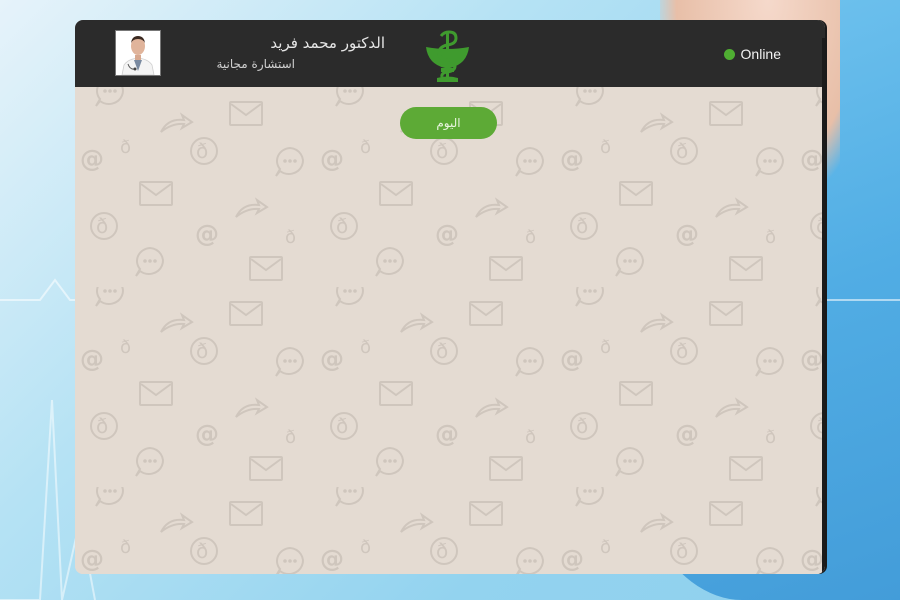 The height and width of the screenshot is (600, 900). What do you see at coordinates (760, 54) in the screenshot?
I see `status-label: Online` at bounding box center [760, 54].